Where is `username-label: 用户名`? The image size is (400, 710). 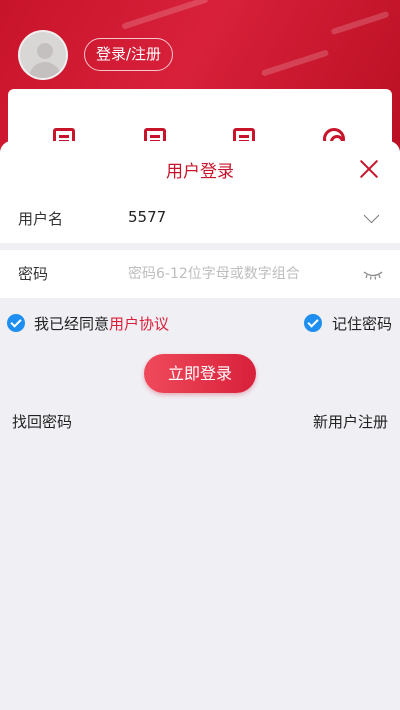
username-label: 用户名 is located at coordinates (41, 219).